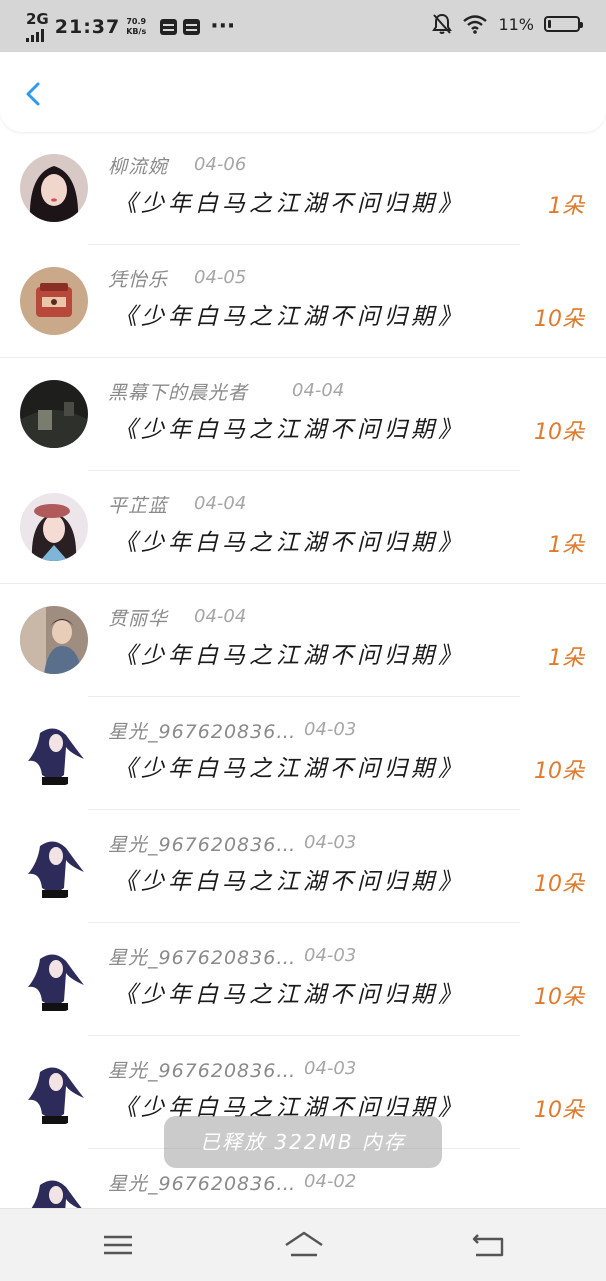 Image resolution: width=606 pixels, height=1281 pixels. What do you see at coordinates (303, 414) in the screenshot?
I see `list-item: 黑幕下的晨光者 04-04 《少年白马之江湖不问归期》 10朵` at bounding box center [303, 414].